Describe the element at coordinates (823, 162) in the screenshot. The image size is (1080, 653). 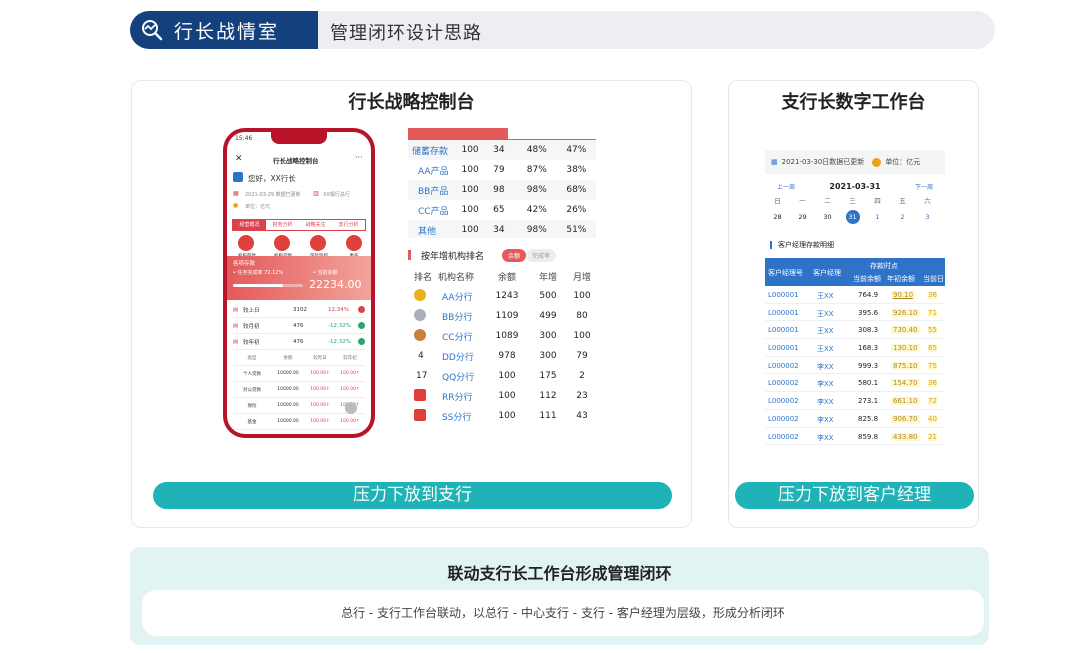
I see `workbench-updated: 2021-03-30日数据已更新` at that location.